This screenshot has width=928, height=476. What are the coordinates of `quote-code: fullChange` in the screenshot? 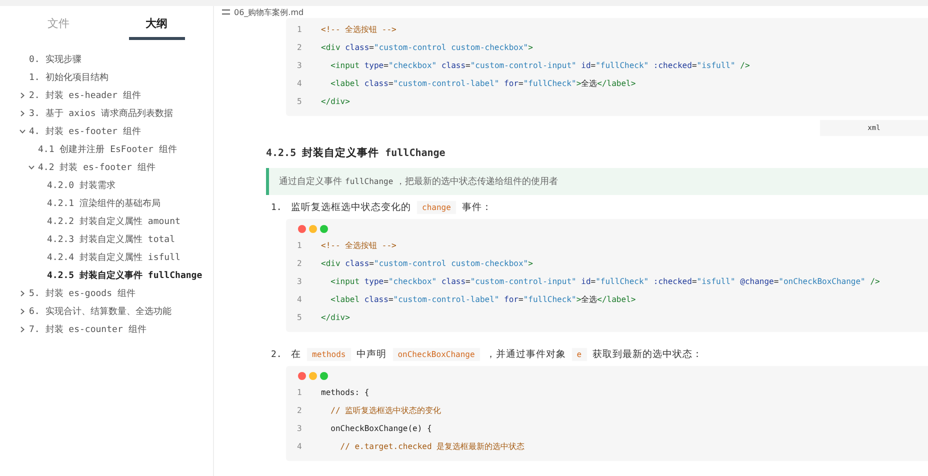 It's located at (369, 181).